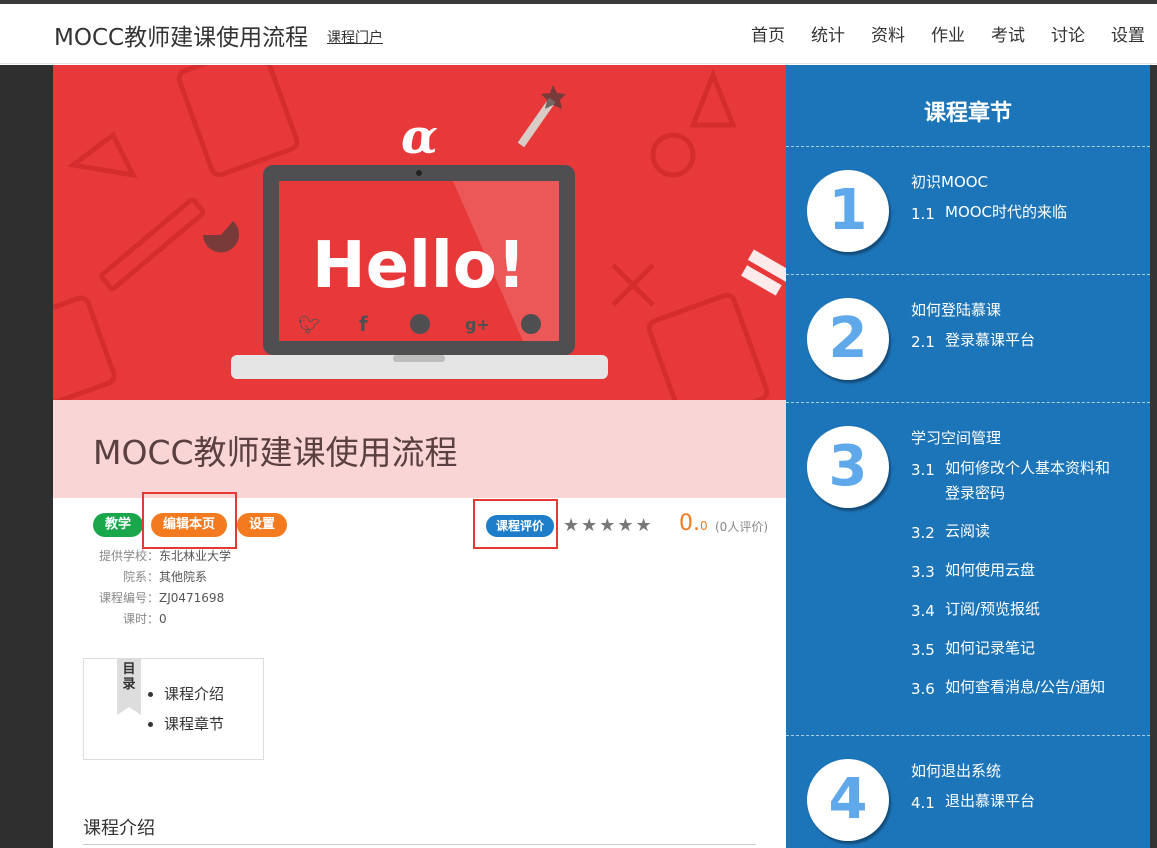 The width and height of the screenshot is (1157, 848). What do you see at coordinates (950, 533) in the screenshot?
I see `section-3-2: 3.2 云阅读` at bounding box center [950, 533].